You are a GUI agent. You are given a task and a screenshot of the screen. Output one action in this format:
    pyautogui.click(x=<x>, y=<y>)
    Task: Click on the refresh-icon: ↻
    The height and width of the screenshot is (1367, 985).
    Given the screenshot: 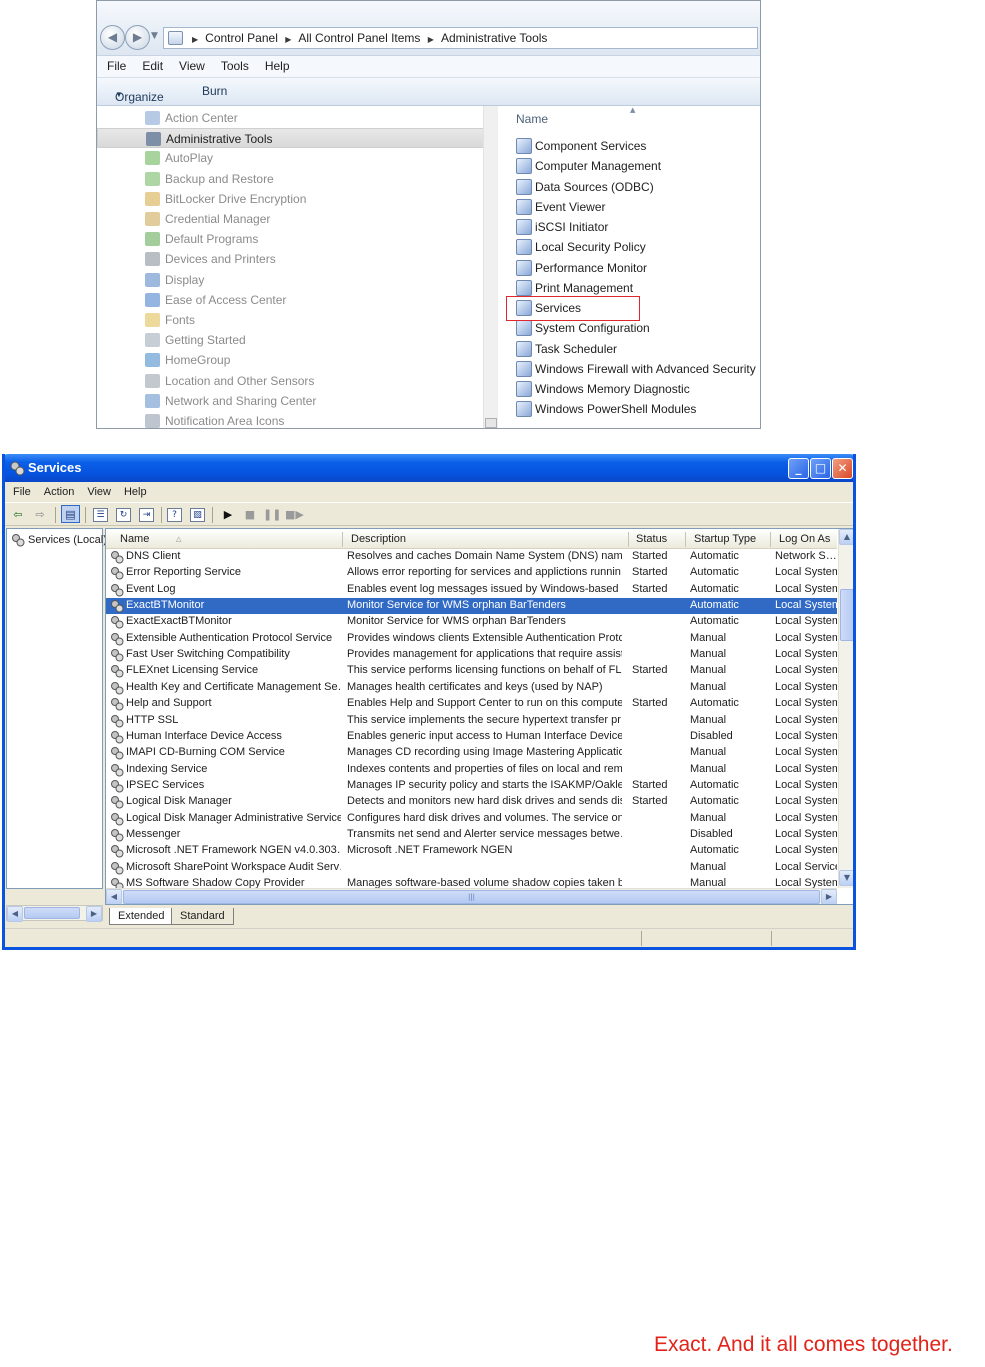 What is the action you would take?
    pyautogui.click(x=123, y=515)
    